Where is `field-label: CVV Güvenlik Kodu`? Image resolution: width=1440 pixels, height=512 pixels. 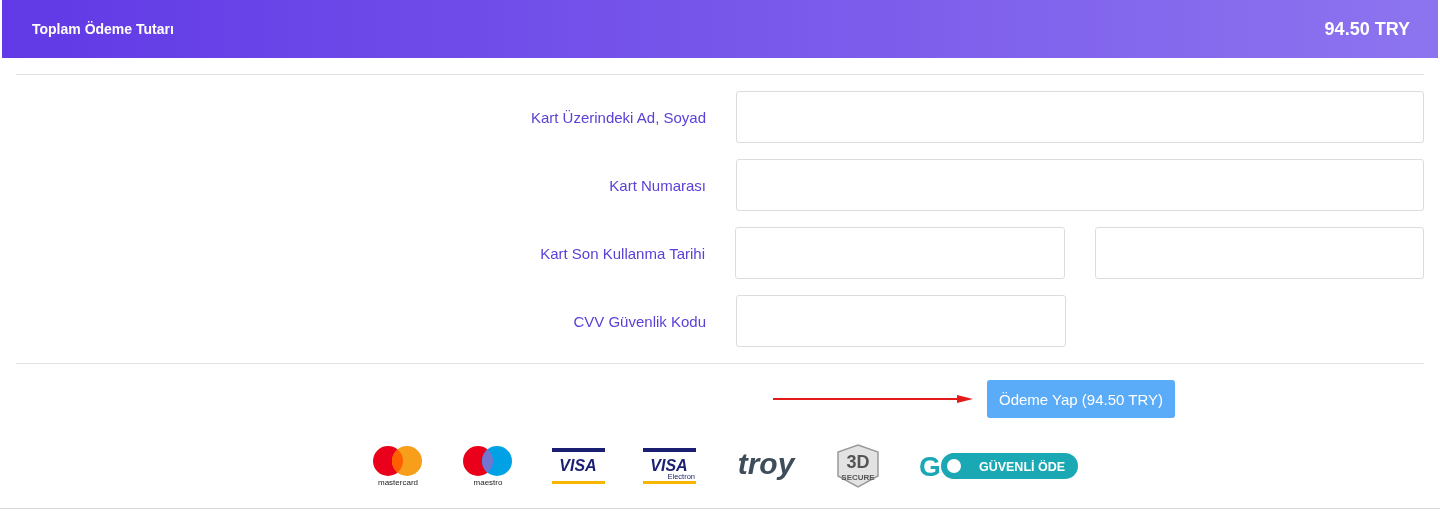
field-label: CVV Güvenlik Kodu is located at coordinates (639, 321).